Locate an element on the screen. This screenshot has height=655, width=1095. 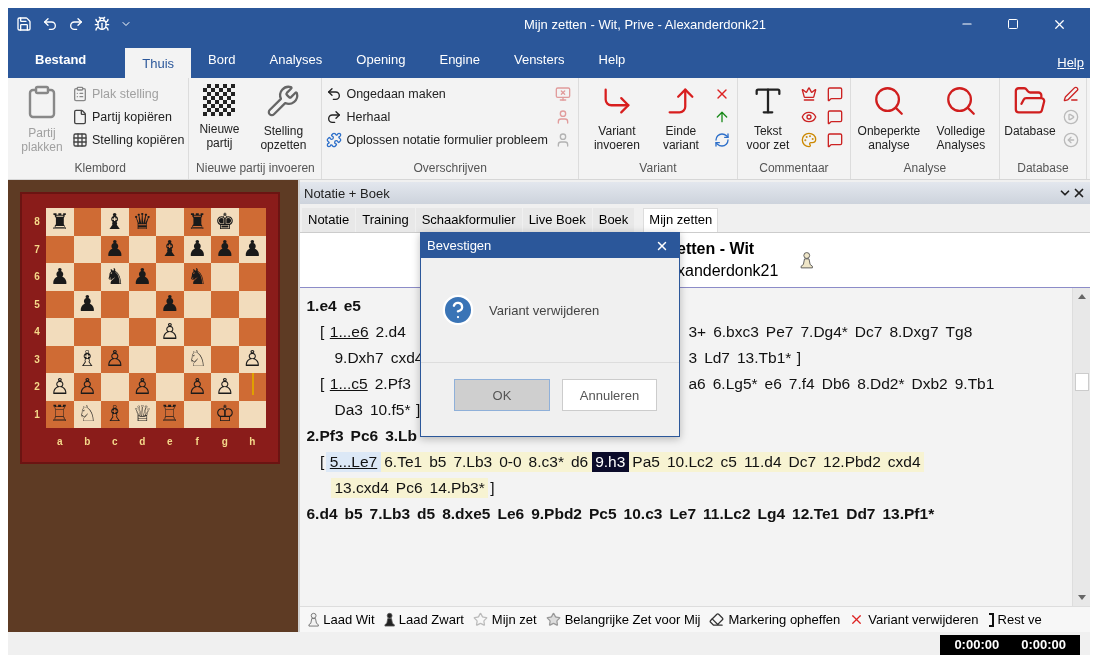
toolbar-button: Mijn zet is located at coordinates (504, 619).